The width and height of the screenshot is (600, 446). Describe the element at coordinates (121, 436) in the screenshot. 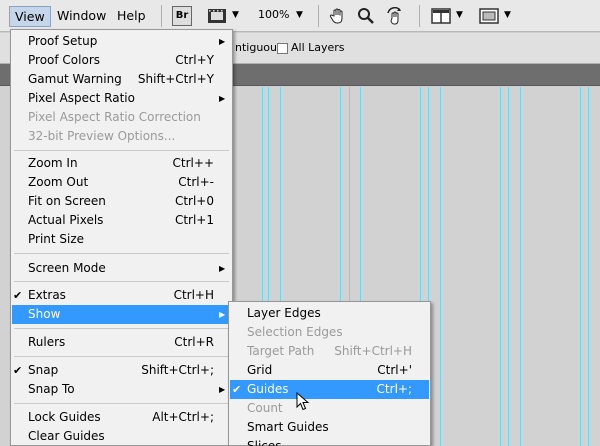

I see `menu-item-clear-guides: Clear Guides` at that location.